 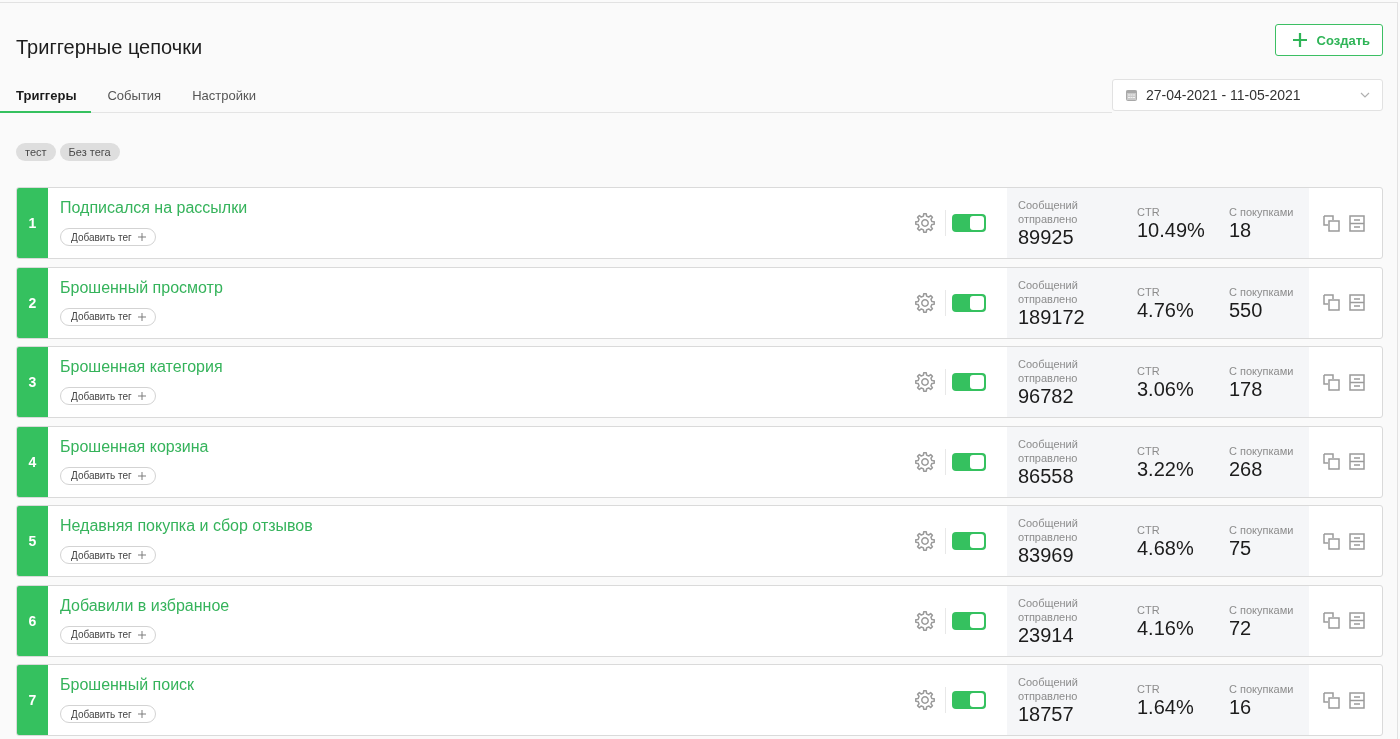 I want to click on stat-value: 4.76%, so click(x=1166, y=309).